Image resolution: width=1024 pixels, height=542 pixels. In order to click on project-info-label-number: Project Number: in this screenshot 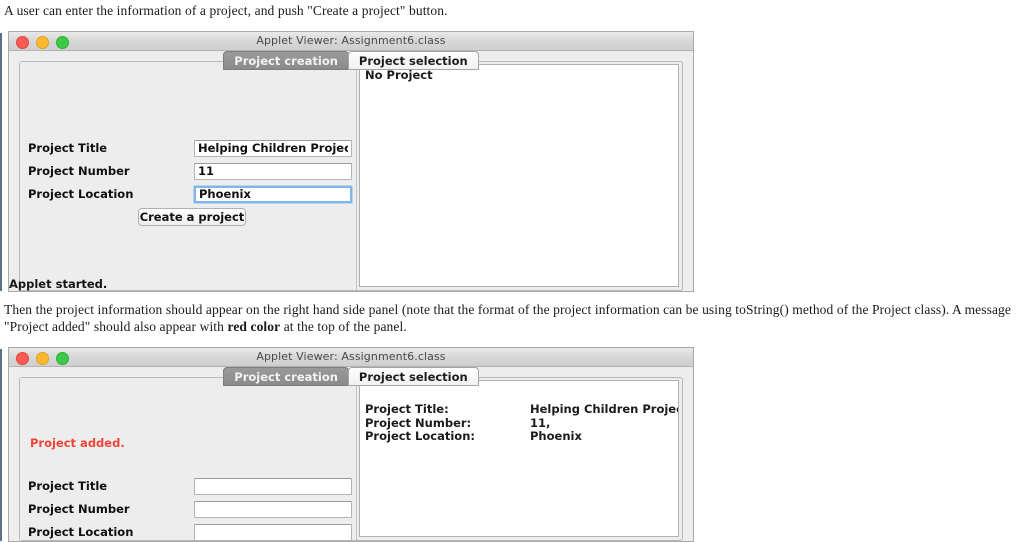, I will do `click(418, 422)`.